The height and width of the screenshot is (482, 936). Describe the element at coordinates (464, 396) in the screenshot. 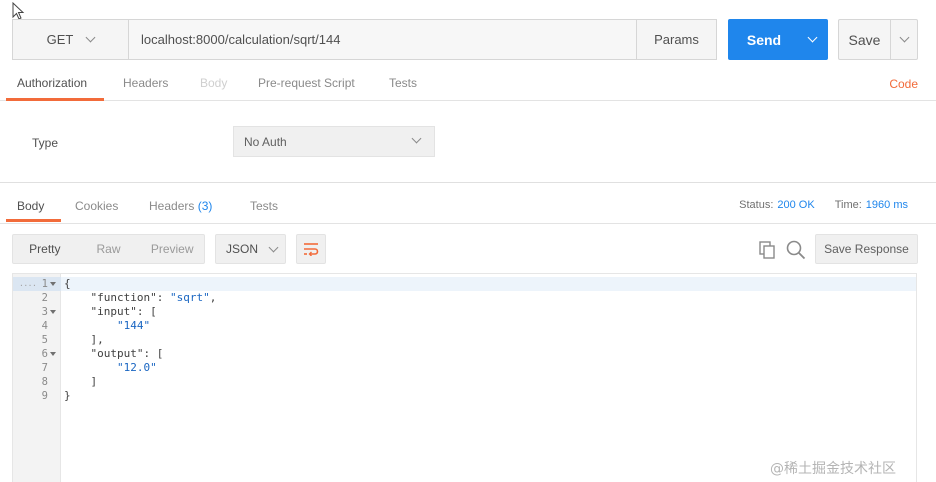

I see `code-line: 9}` at that location.